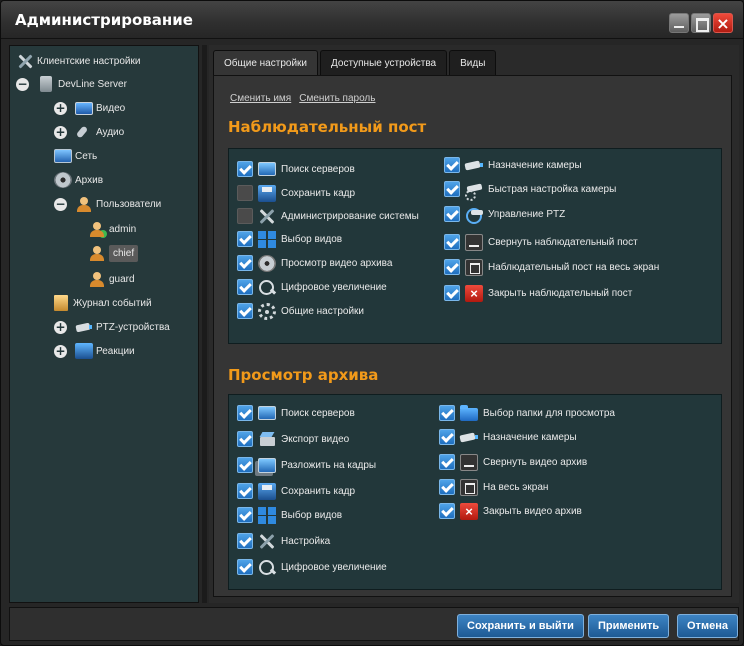 The width and height of the screenshot is (744, 646). Describe the element at coordinates (78, 61) in the screenshot. I see `tree-item-client-settings: Клиентские настройки` at that location.